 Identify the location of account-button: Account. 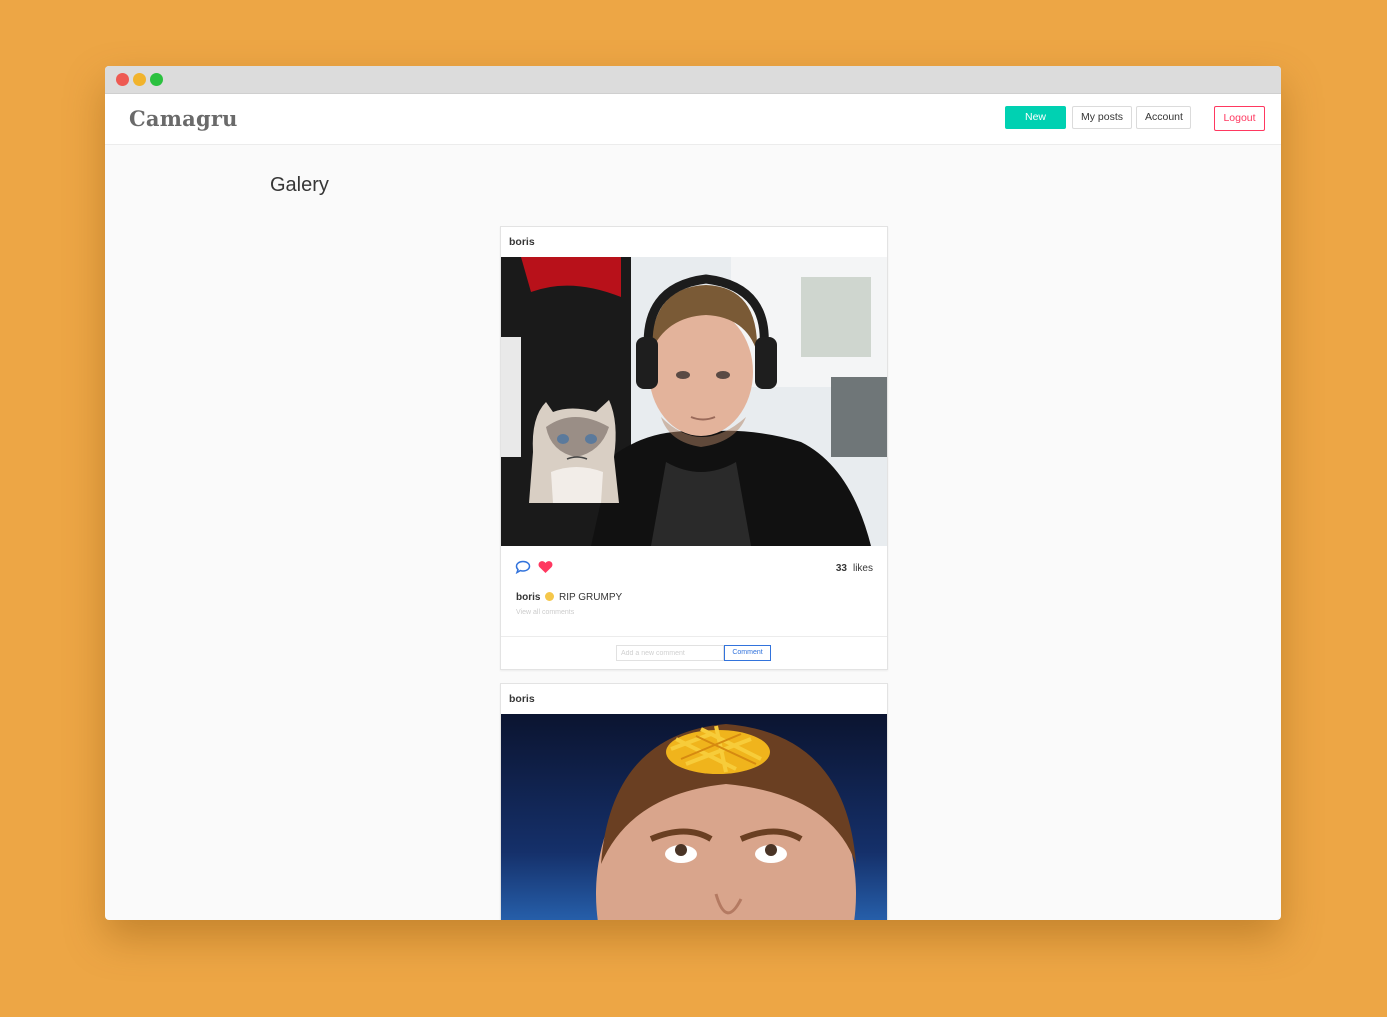
(1163, 117).